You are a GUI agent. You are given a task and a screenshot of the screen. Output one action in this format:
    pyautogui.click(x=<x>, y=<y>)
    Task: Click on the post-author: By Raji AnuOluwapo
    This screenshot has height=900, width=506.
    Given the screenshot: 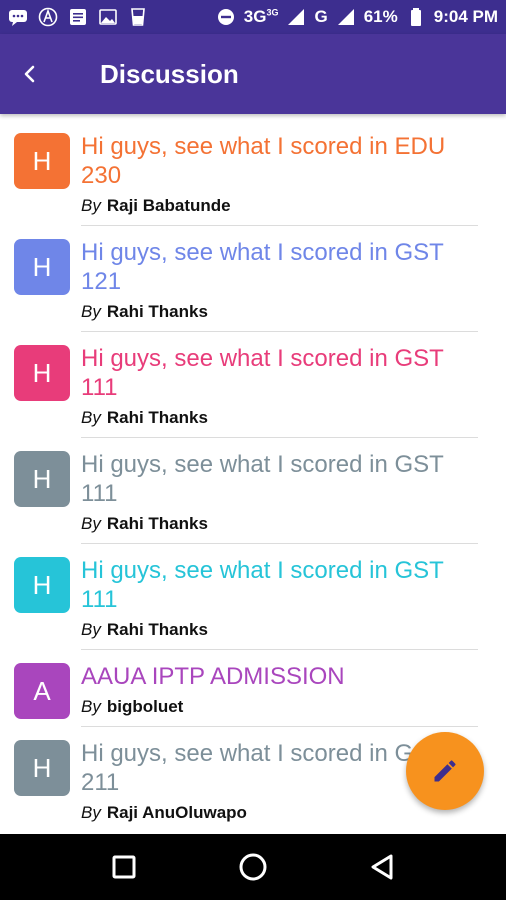 What is the action you would take?
    pyautogui.click(x=279, y=813)
    